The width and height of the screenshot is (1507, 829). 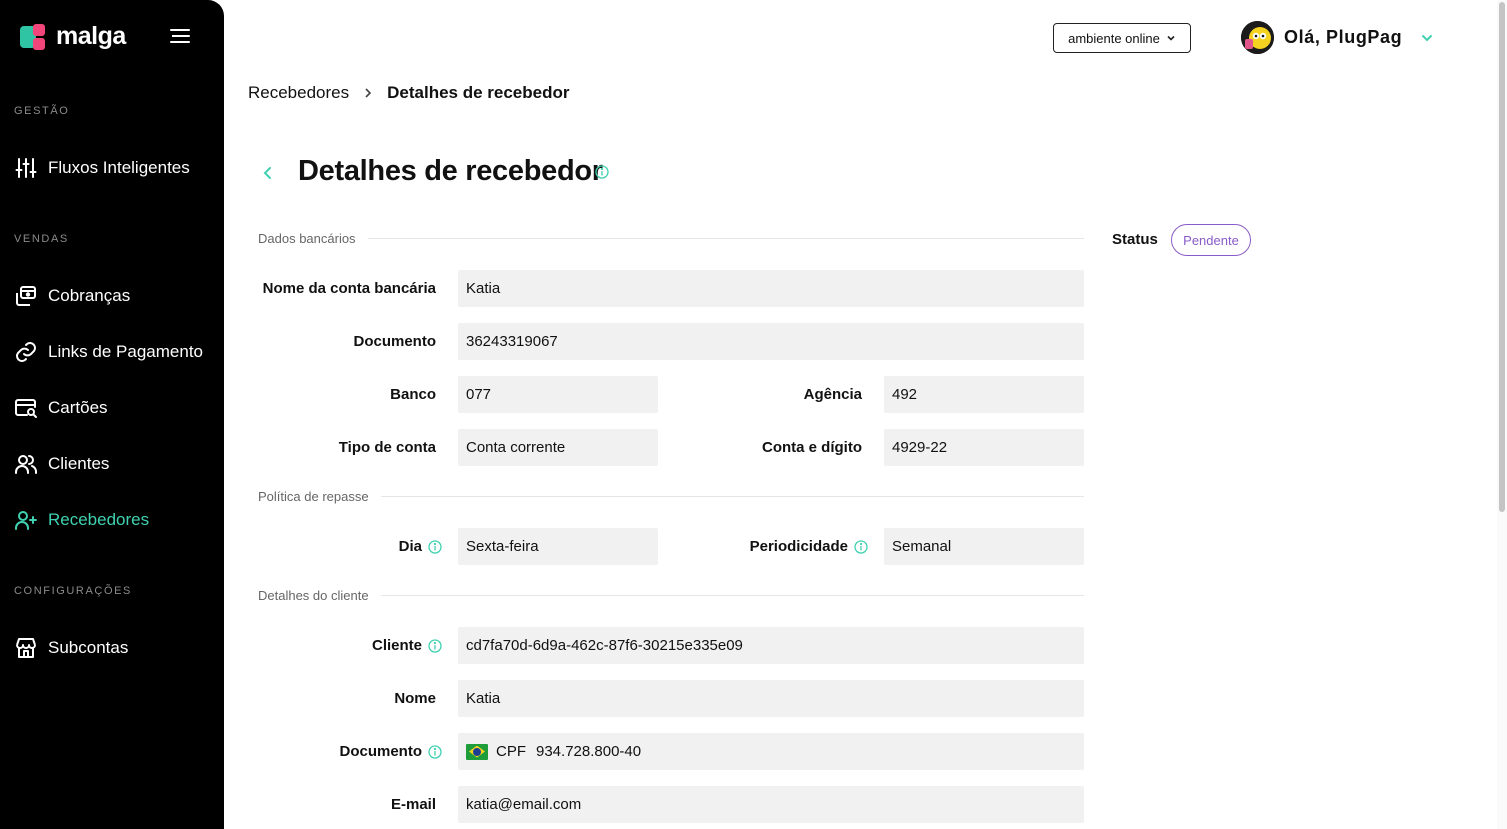 What do you see at coordinates (395, 341) in the screenshot?
I see `document-label: Documento` at bounding box center [395, 341].